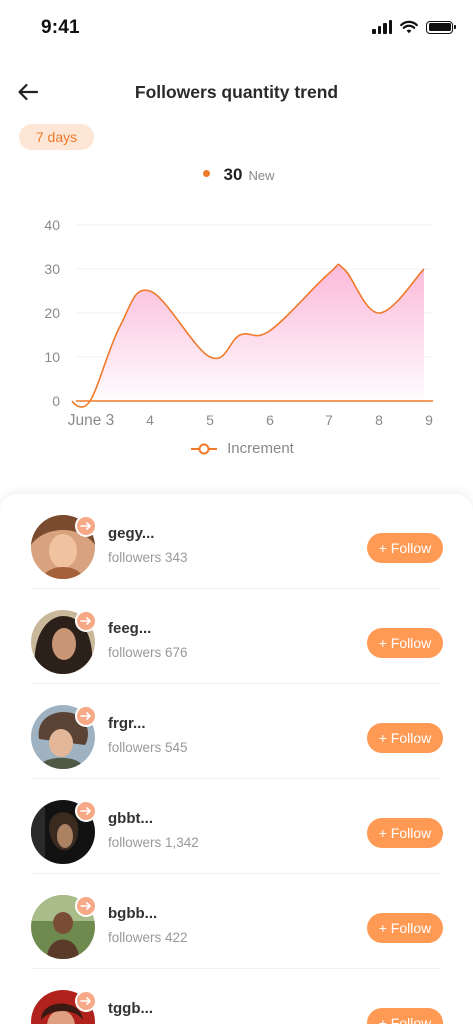 The image size is (473, 1024). I want to click on signal-icon, so click(382, 27).